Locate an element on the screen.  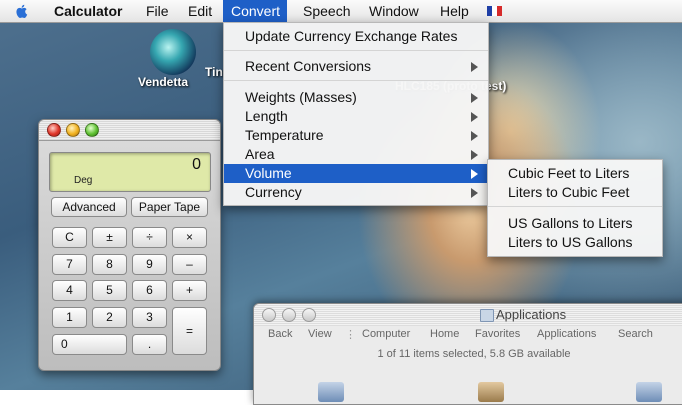
key-4: 4 is located at coordinates (69, 290).